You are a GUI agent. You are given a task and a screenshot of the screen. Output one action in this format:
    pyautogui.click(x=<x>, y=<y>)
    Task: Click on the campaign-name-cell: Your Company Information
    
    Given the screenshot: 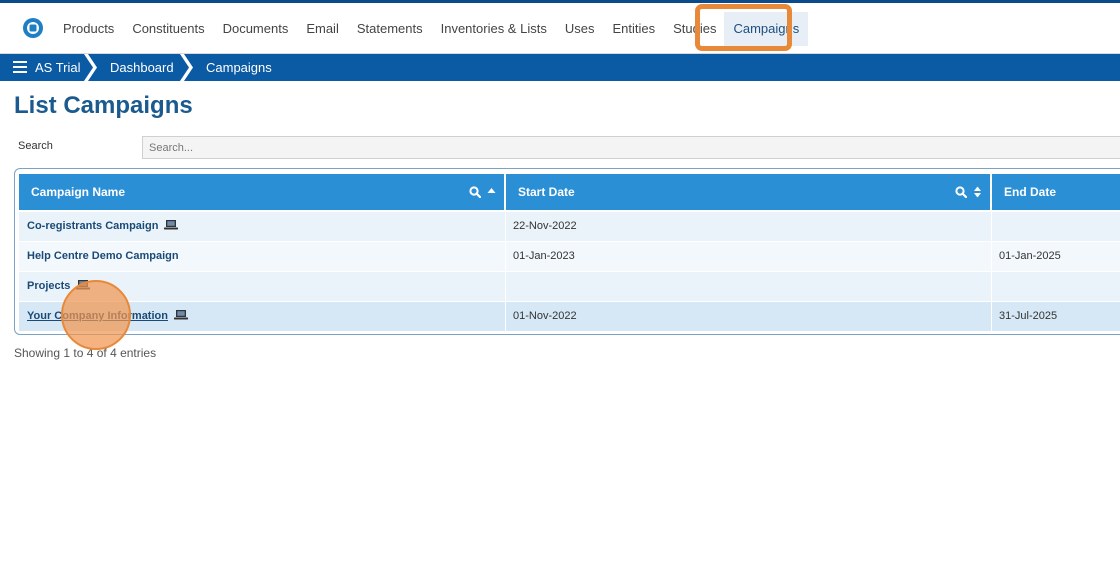 What is the action you would take?
    pyautogui.click(x=262, y=316)
    